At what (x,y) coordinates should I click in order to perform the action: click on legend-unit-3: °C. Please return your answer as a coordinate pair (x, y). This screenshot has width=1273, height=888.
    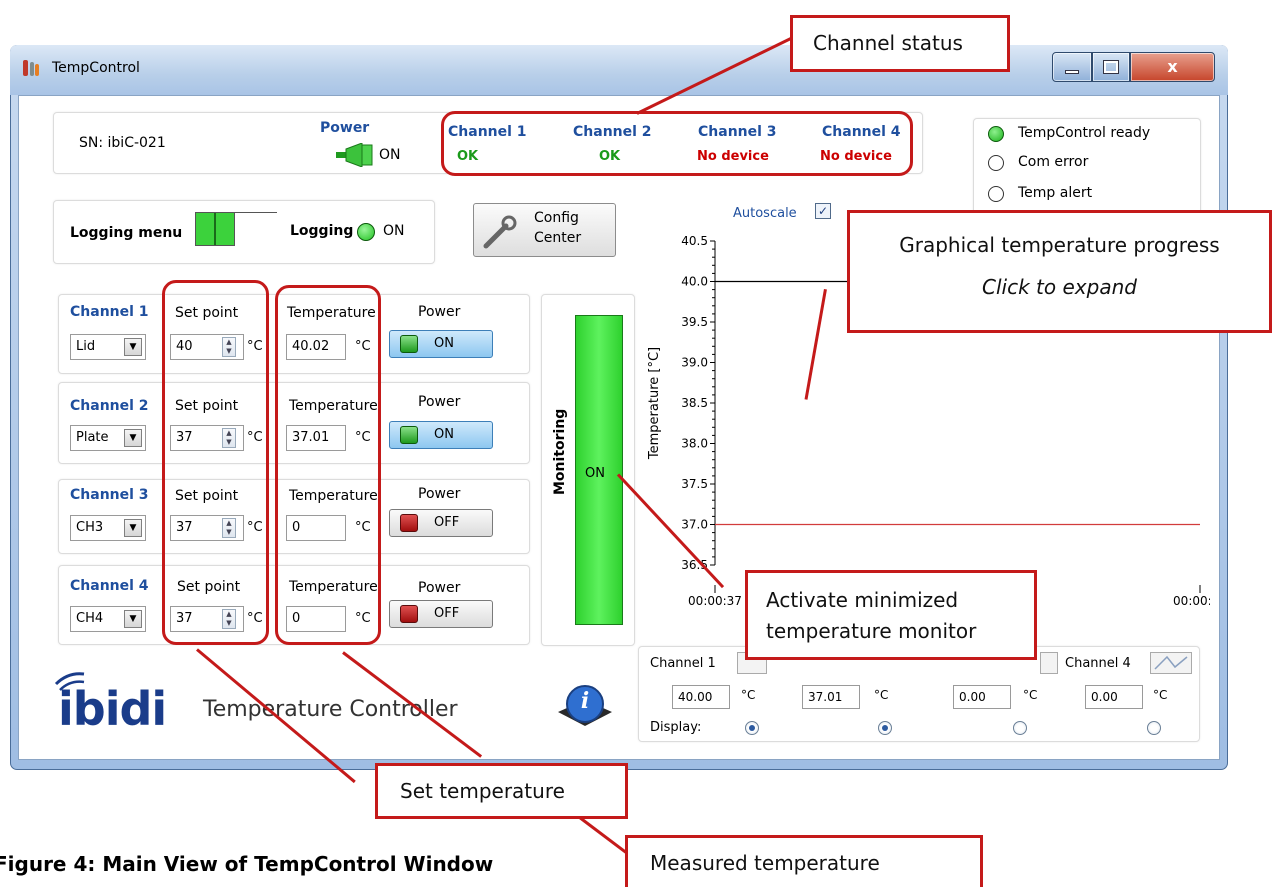
    Looking at the image, I should click on (1030, 695).